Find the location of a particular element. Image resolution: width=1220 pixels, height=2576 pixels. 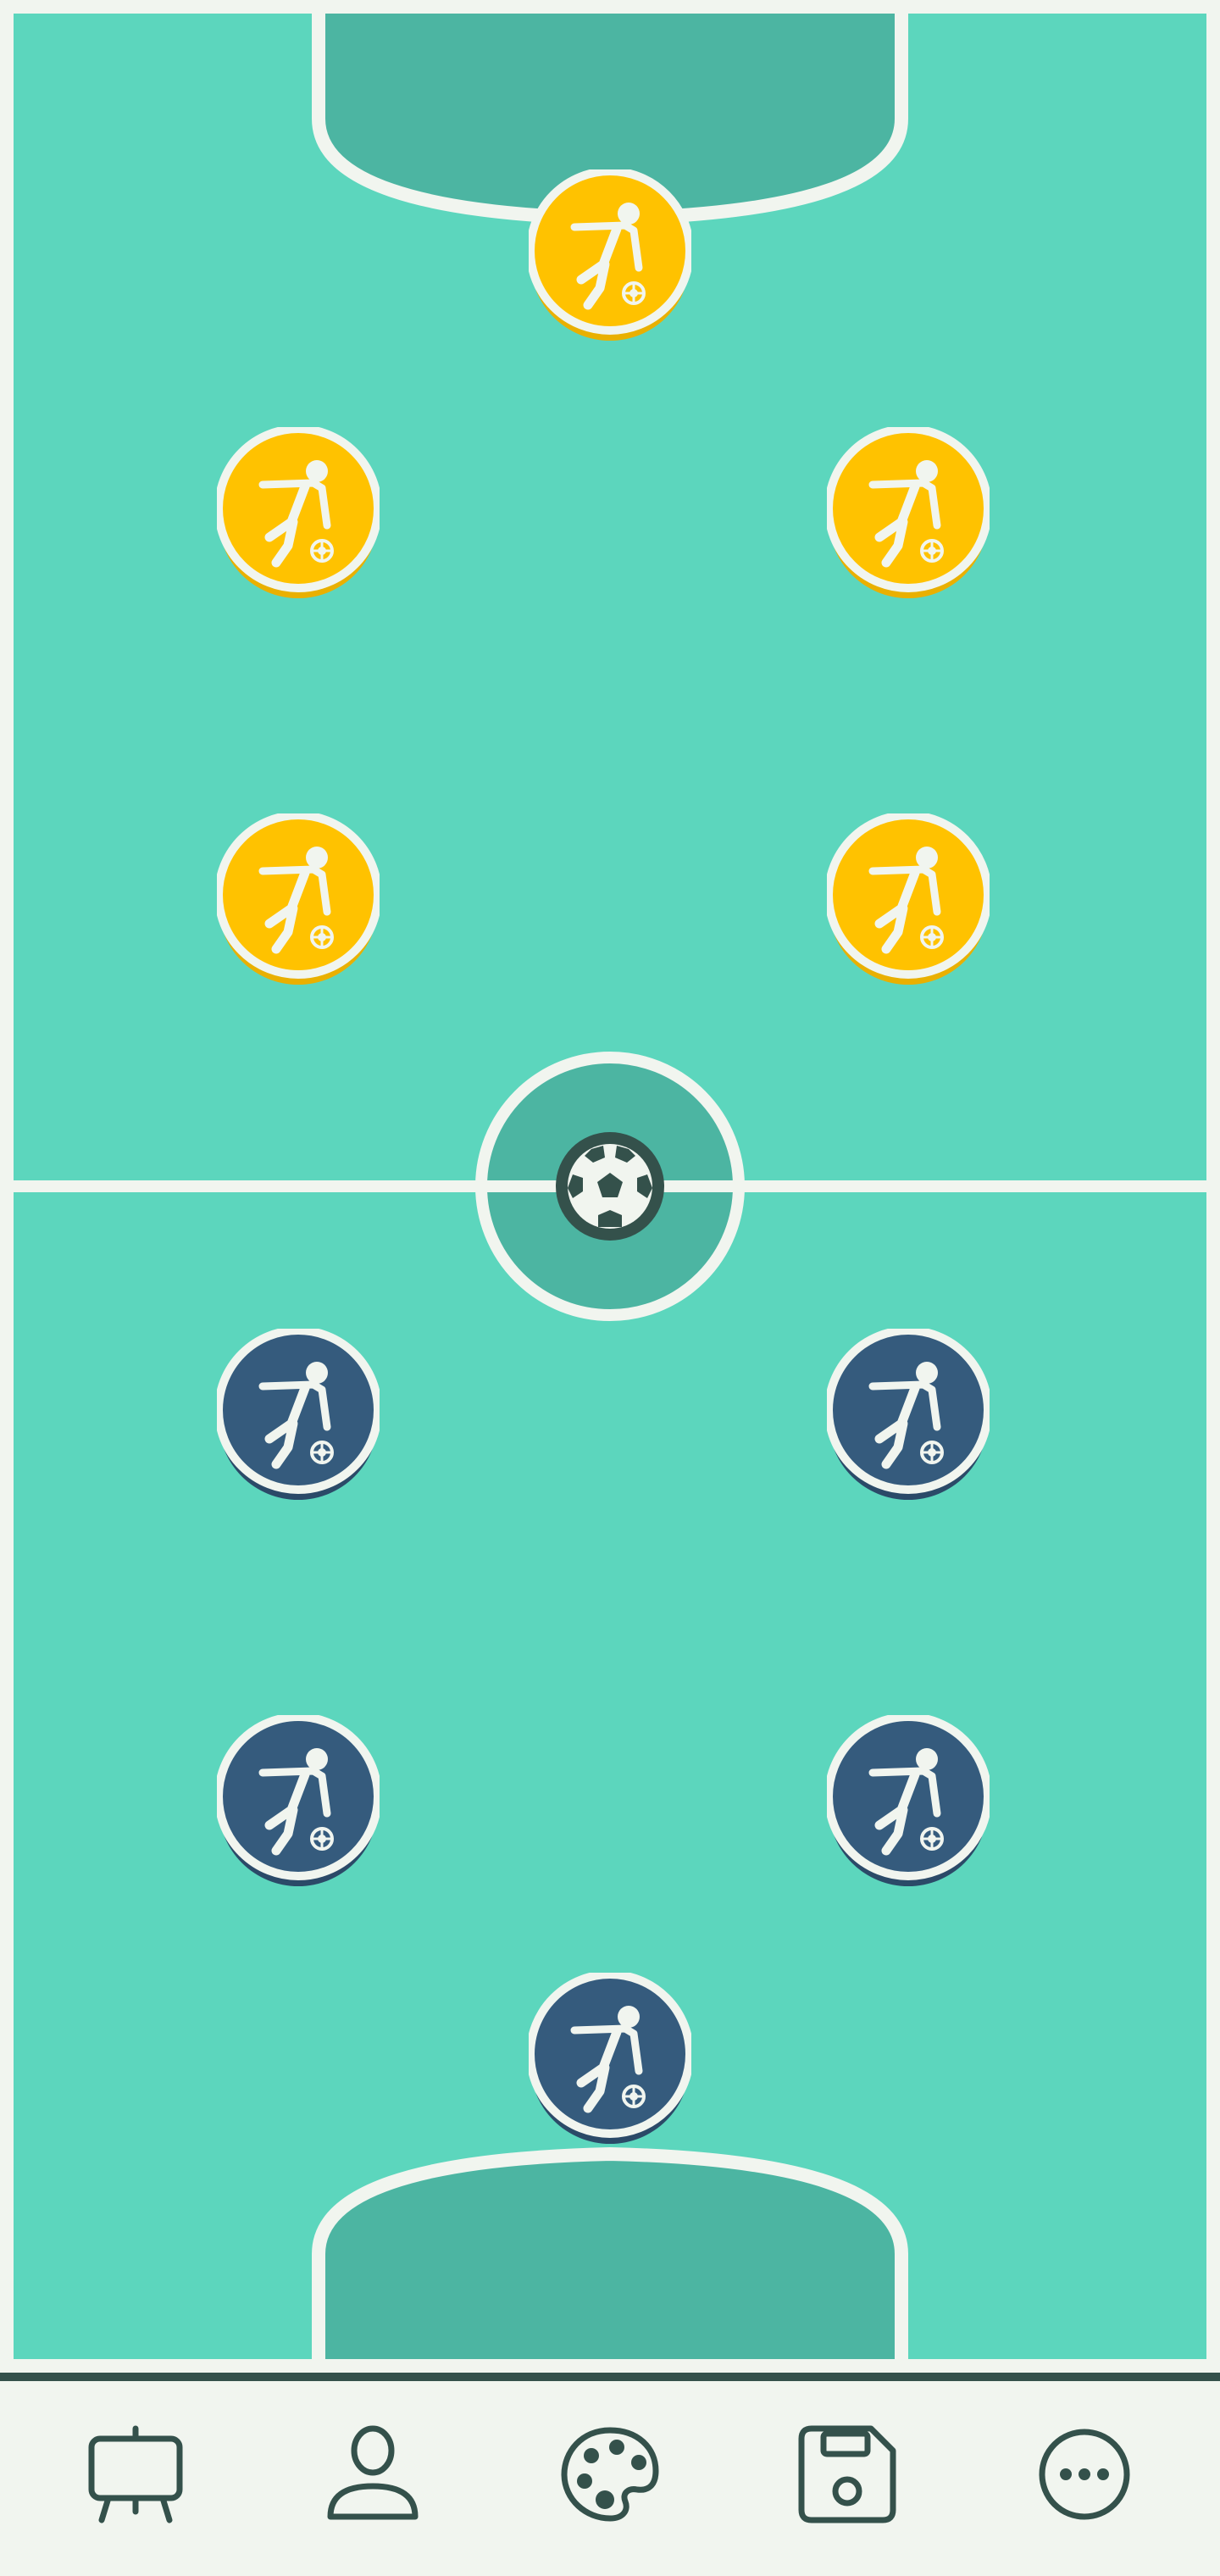

save-button is located at coordinates (847, 2474).